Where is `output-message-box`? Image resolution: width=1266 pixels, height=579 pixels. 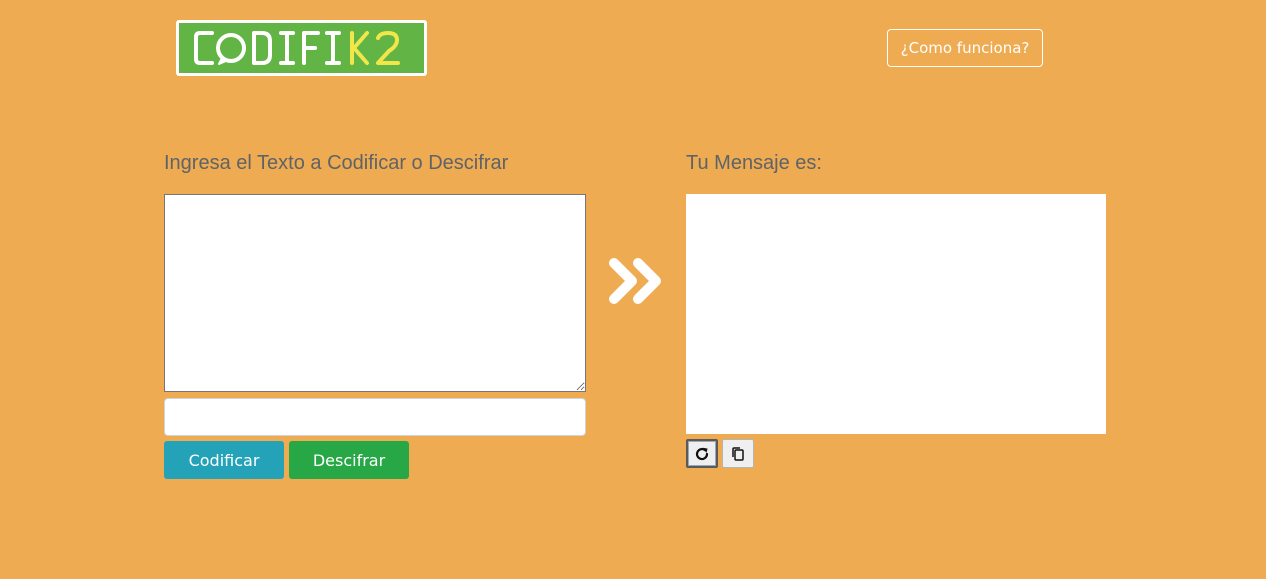 output-message-box is located at coordinates (896, 314).